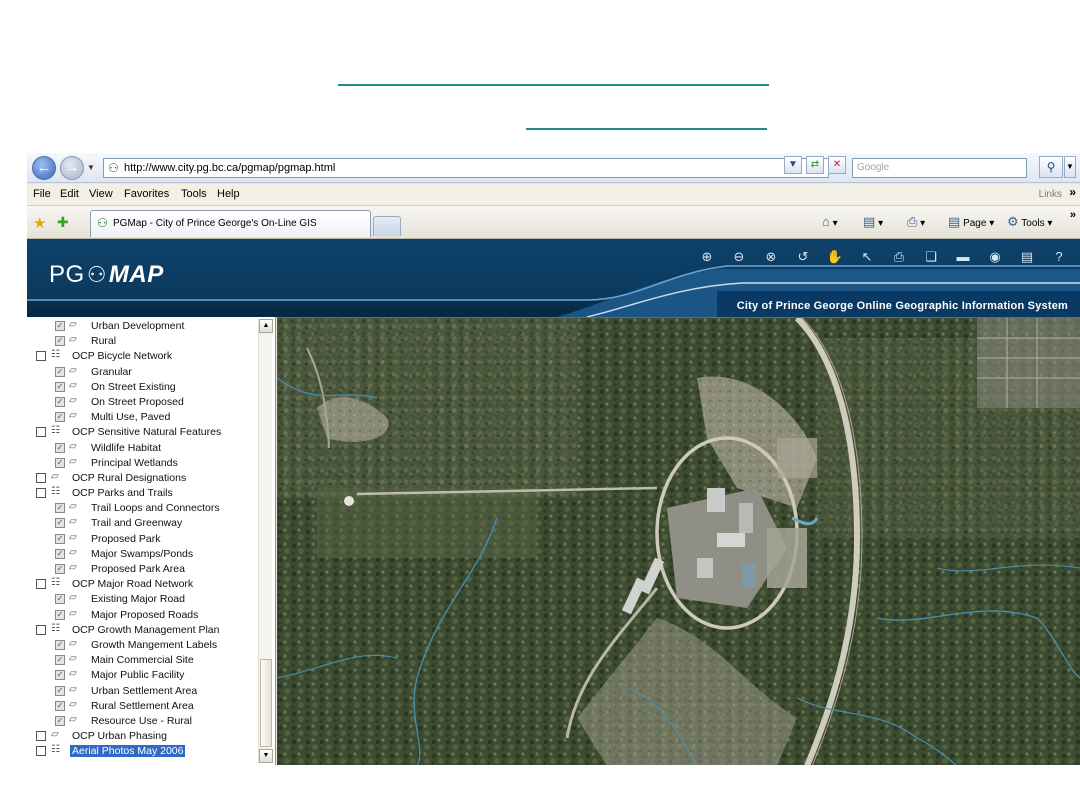 The image size is (1080, 810). What do you see at coordinates (873, 222) in the screenshot?
I see `feeds-button: ▤ ▾` at bounding box center [873, 222].